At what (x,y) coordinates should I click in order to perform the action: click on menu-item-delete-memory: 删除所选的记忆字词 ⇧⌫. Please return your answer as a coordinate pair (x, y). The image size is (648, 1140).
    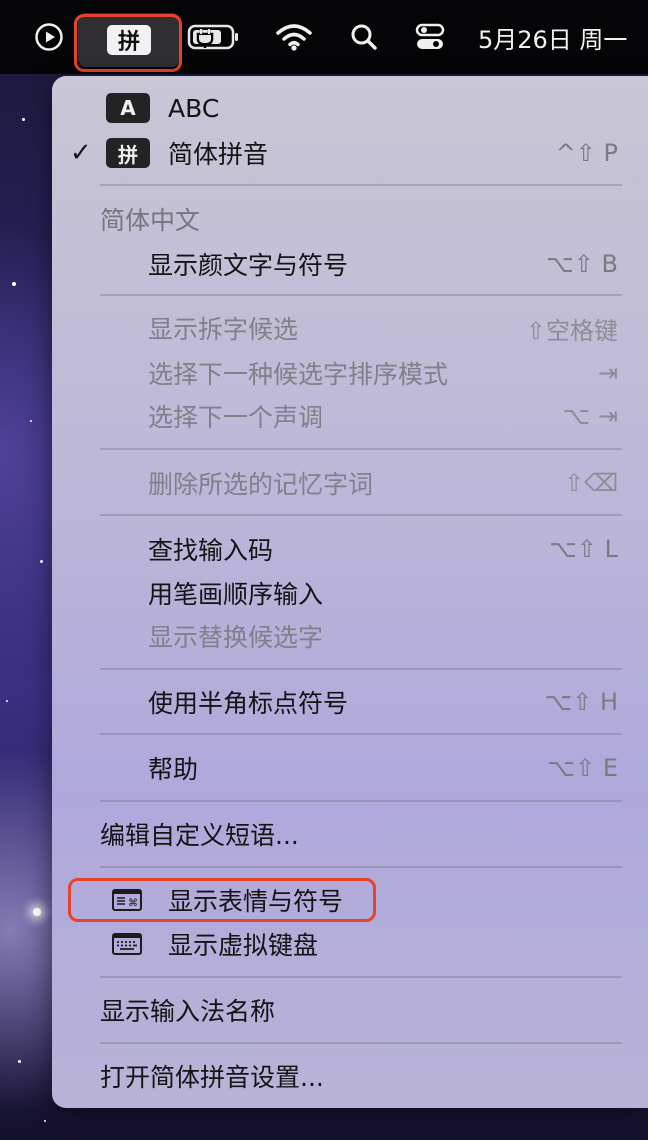
    Looking at the image, I should click on (350, 483).